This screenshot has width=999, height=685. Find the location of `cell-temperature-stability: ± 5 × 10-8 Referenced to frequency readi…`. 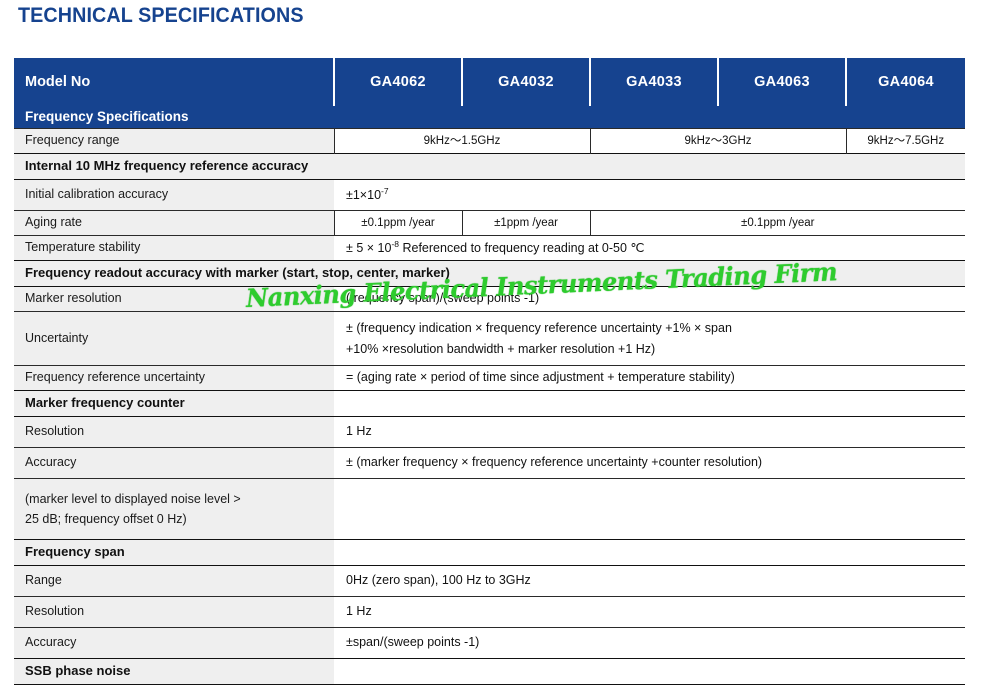

cell-temperature-stability: ± 5 × 10-8 Referenced to frequency readi… is located at coordinates (649, 248).